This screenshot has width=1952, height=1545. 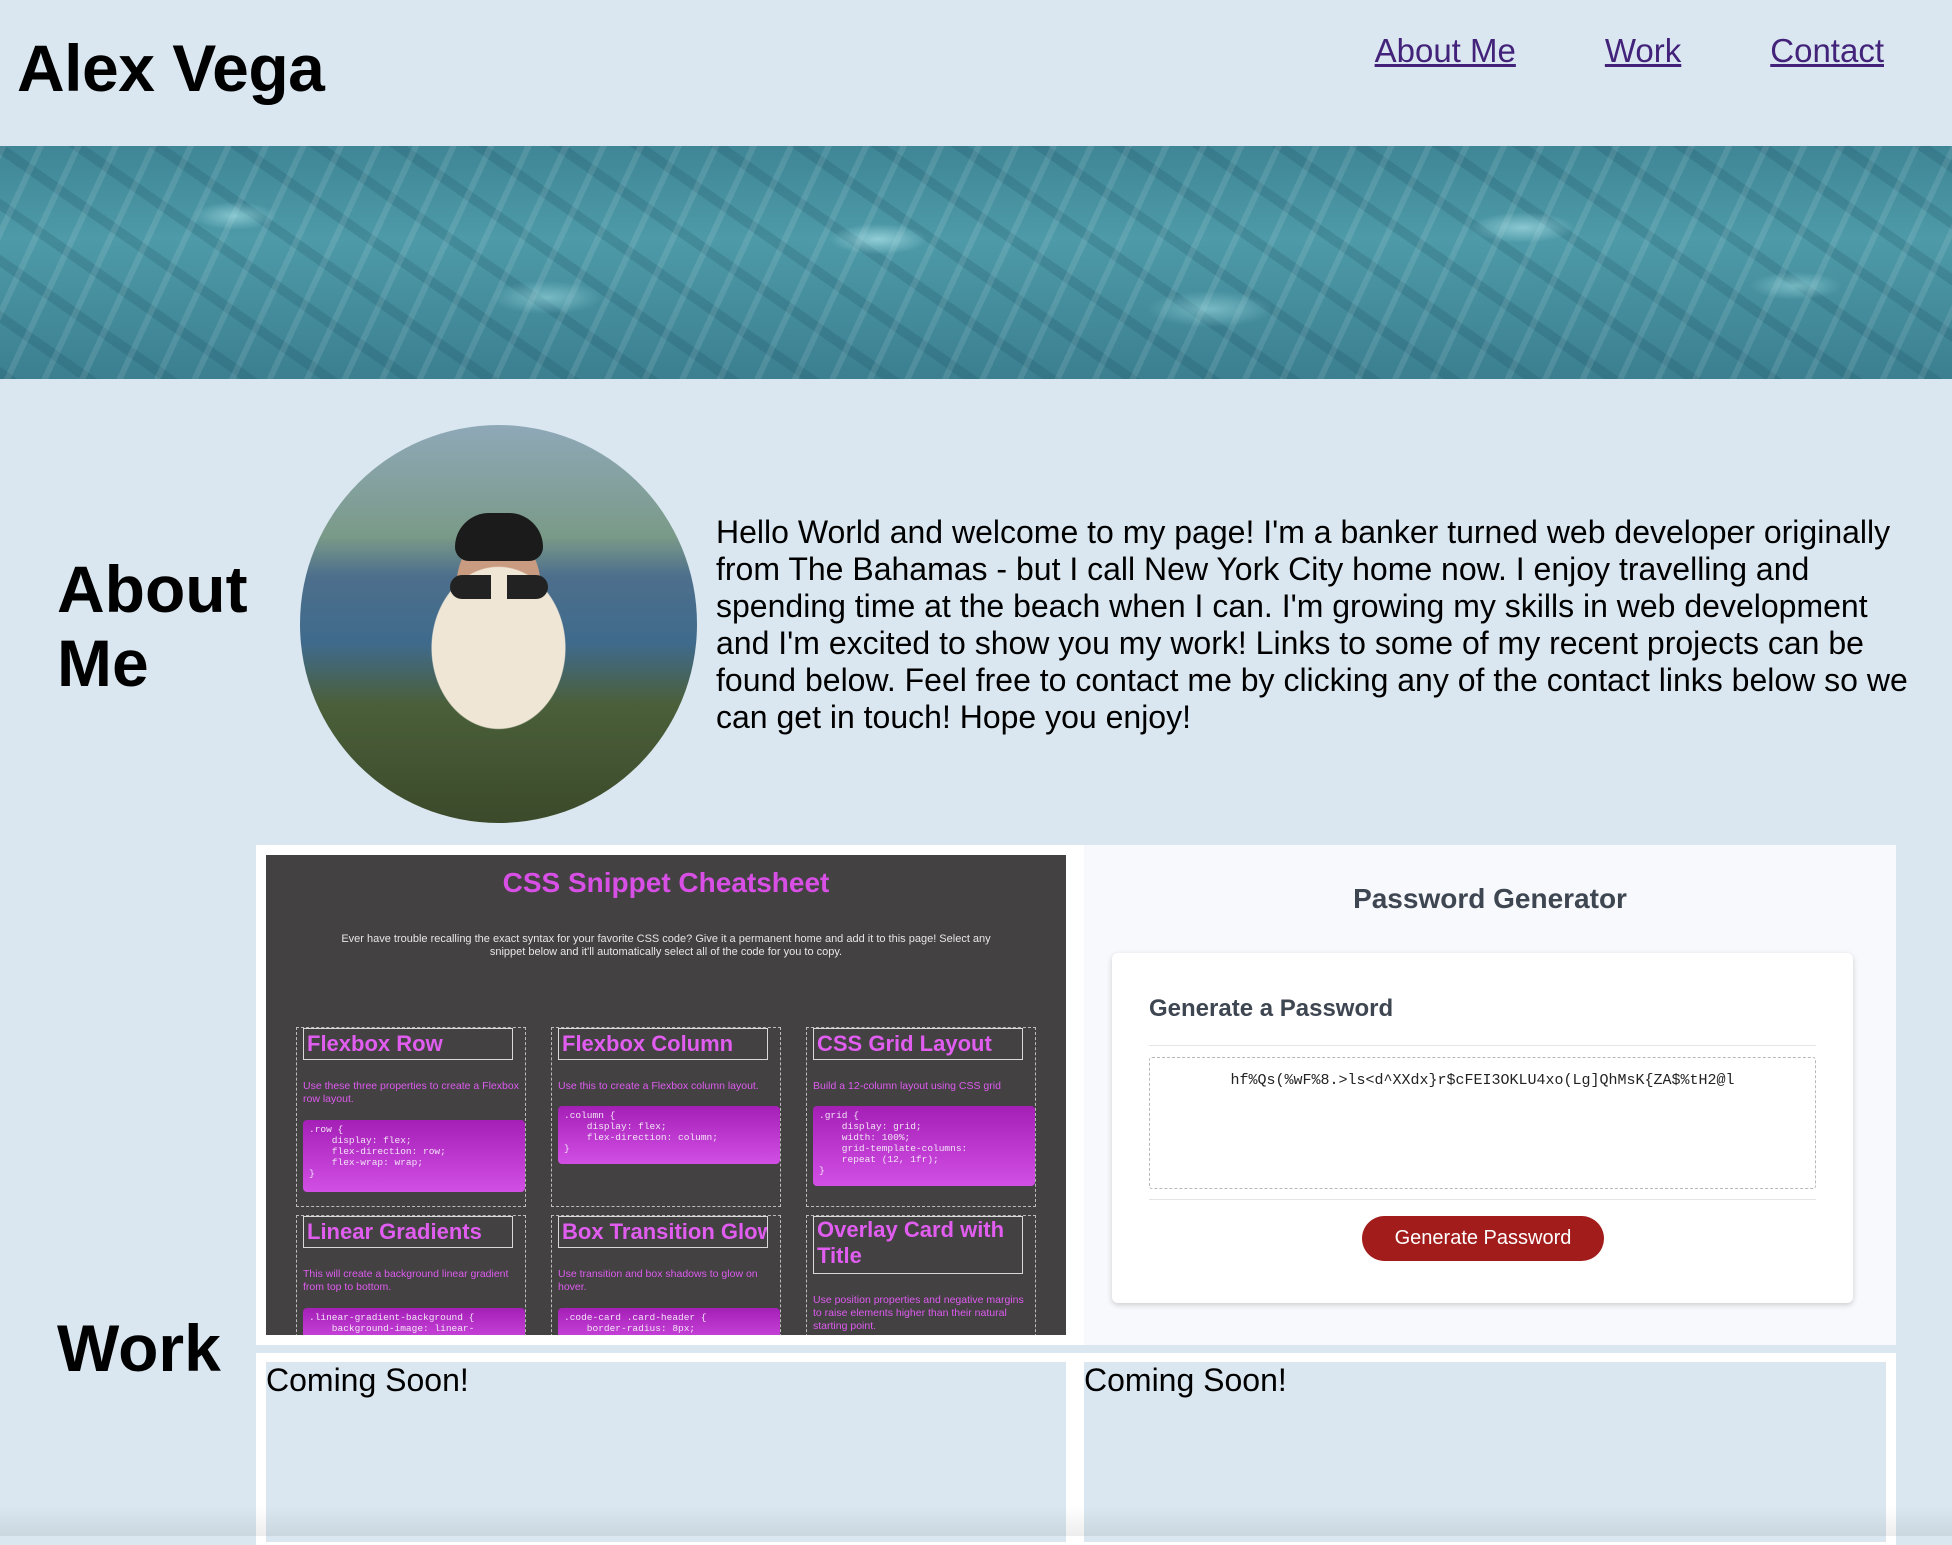 What do you see at coordinates (1445, 51) in the screenshot?
I see `nav-link-about-me: About Me` at bounding box center [1445, 51].